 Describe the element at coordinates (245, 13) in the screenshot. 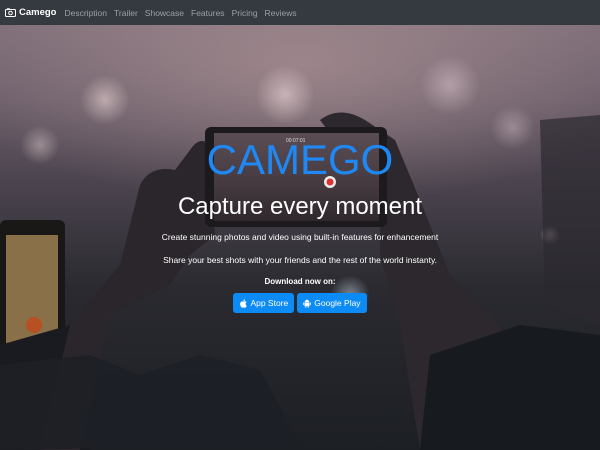

I see `nav-link-pricing: Pricing` at that location.